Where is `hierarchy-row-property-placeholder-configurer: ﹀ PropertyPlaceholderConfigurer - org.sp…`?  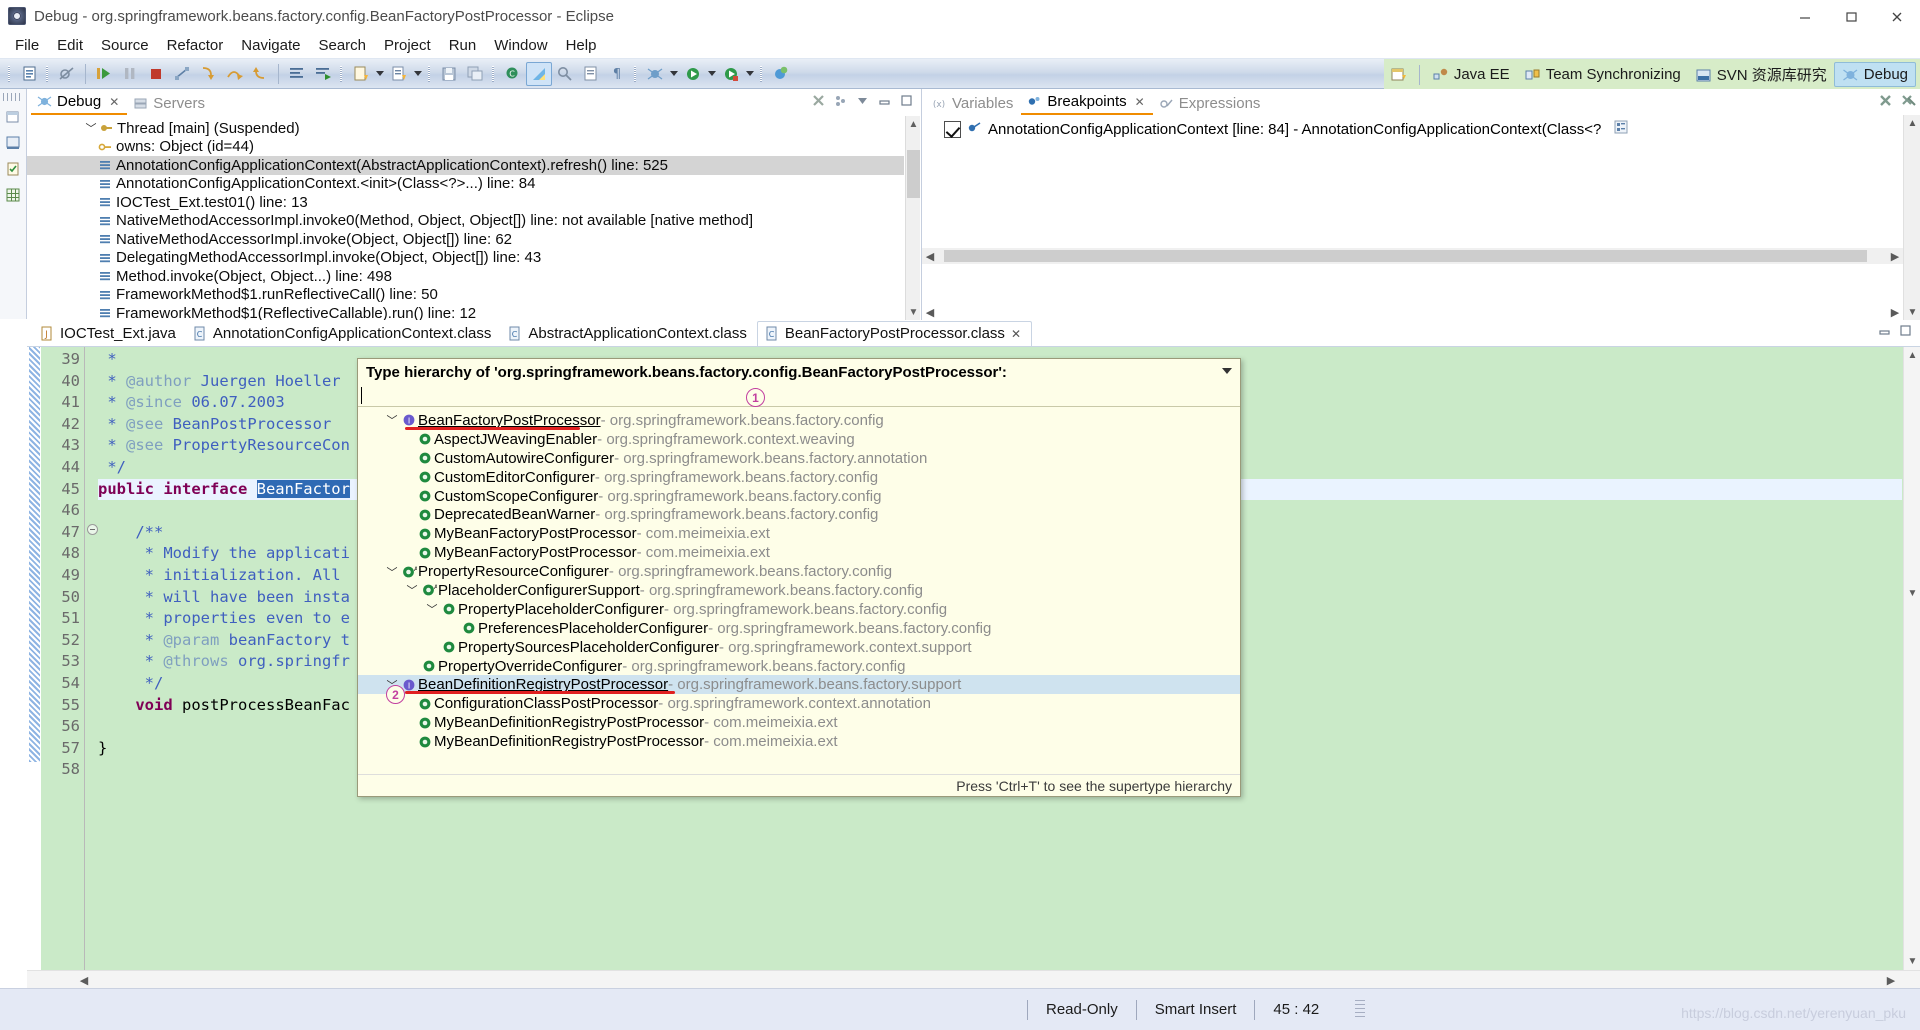 hierarchy-row-property-placeholder-configurer: ﹀ PropertyPlaceholderConfigurer - org.sp… is located at coordinates (799, 609).